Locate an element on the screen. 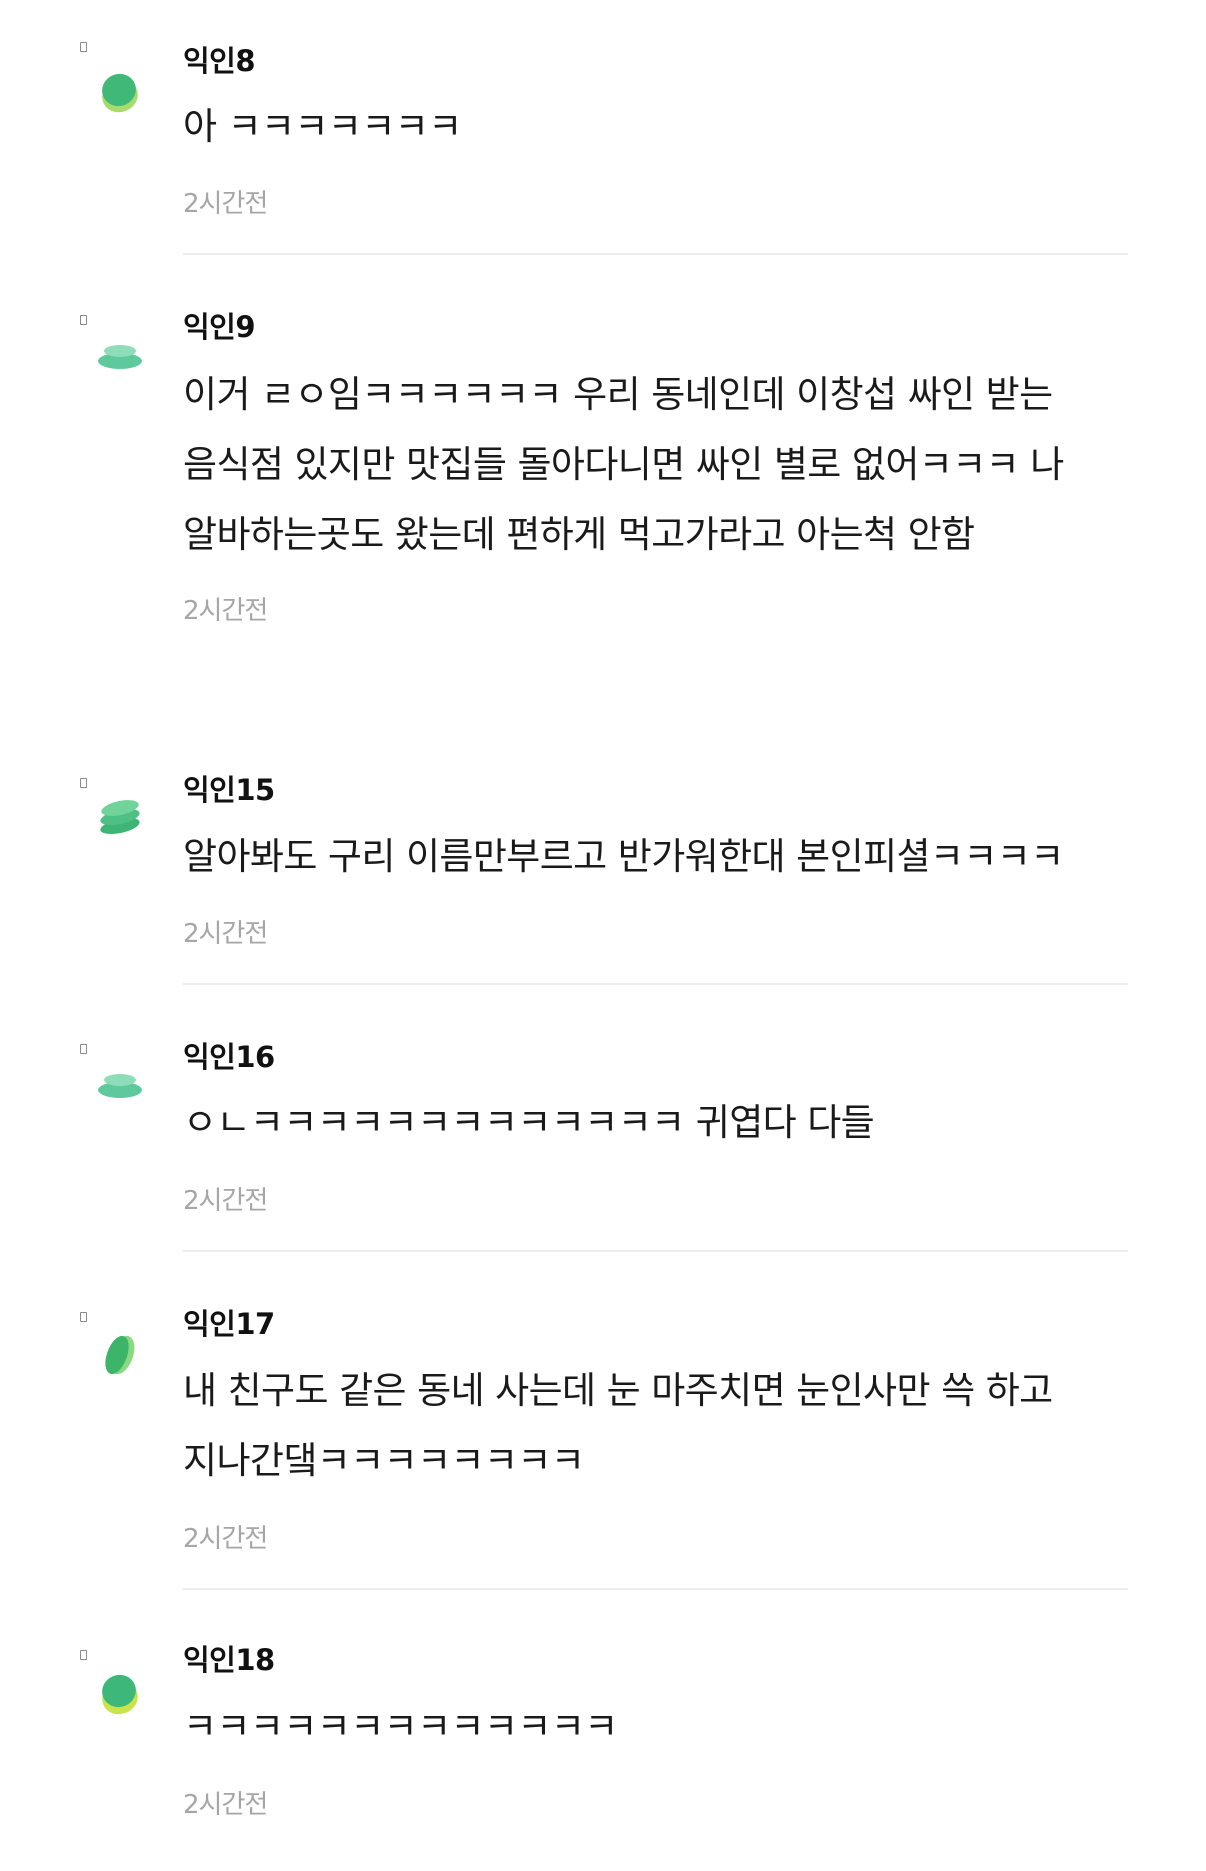 Image resolution: width=1206 pixels, height=1871 pixels. comment-author: 익인8 is located at coordinates (219, 61).